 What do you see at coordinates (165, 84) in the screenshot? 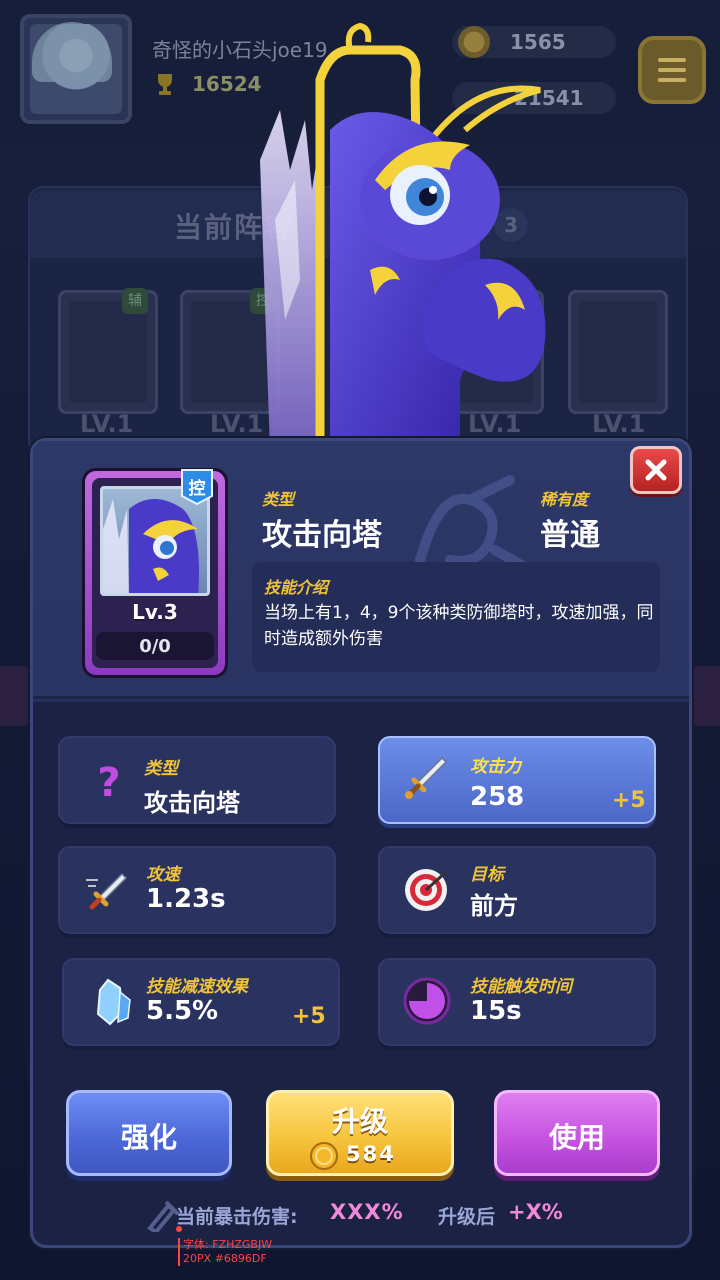
I see `trophy-icon` at bounding box center [165, 84].